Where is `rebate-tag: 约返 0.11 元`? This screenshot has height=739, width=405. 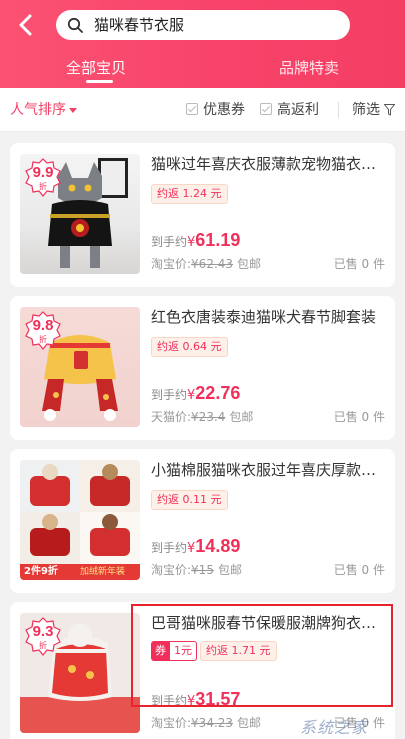 rebate-tag: 约返 0.11 元 is located at coordinates (189, 500).